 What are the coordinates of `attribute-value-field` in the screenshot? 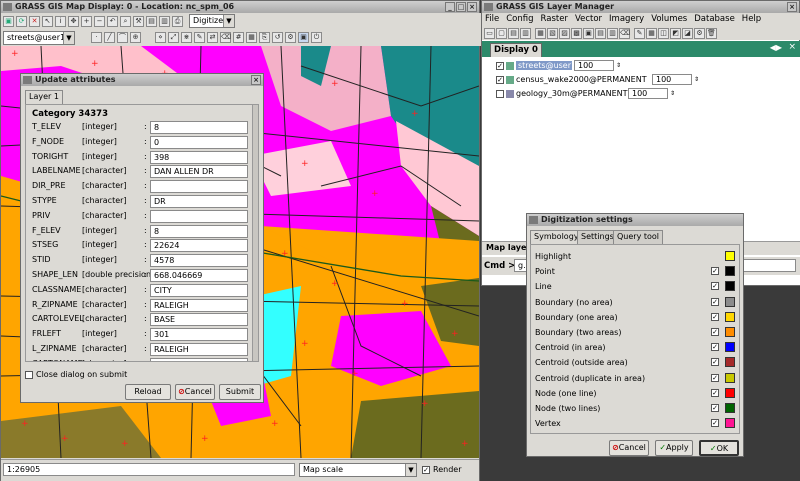 It's located at (199, 187).